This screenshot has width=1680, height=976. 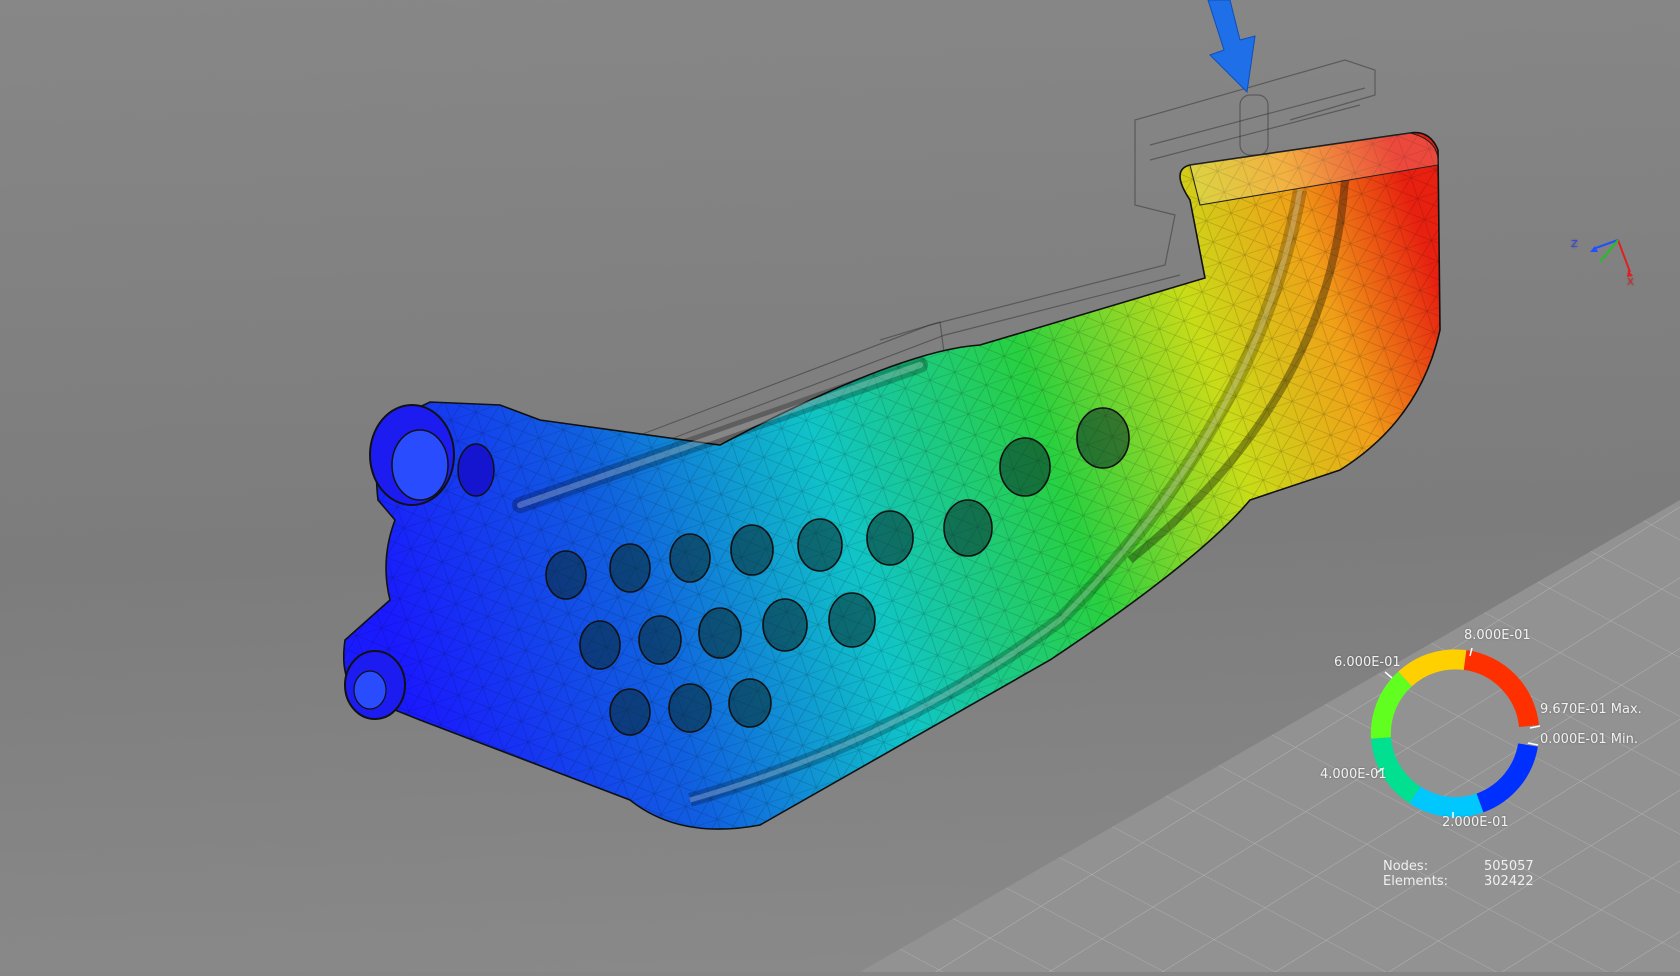 I want to click on axis-triad-icon, so click(x=1611, y=258).